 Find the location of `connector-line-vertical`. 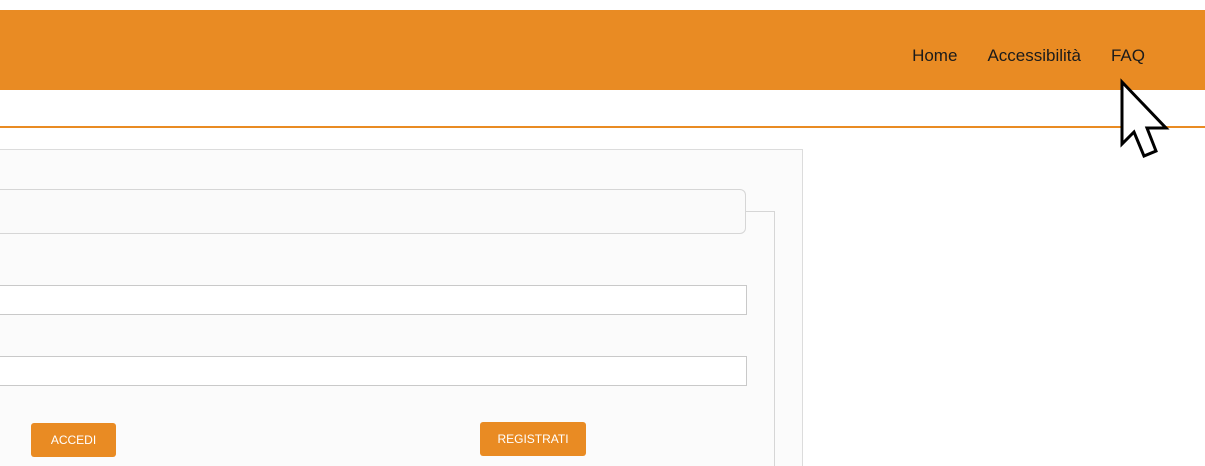

connector-line-vertical is located at coordinates (774, 338).